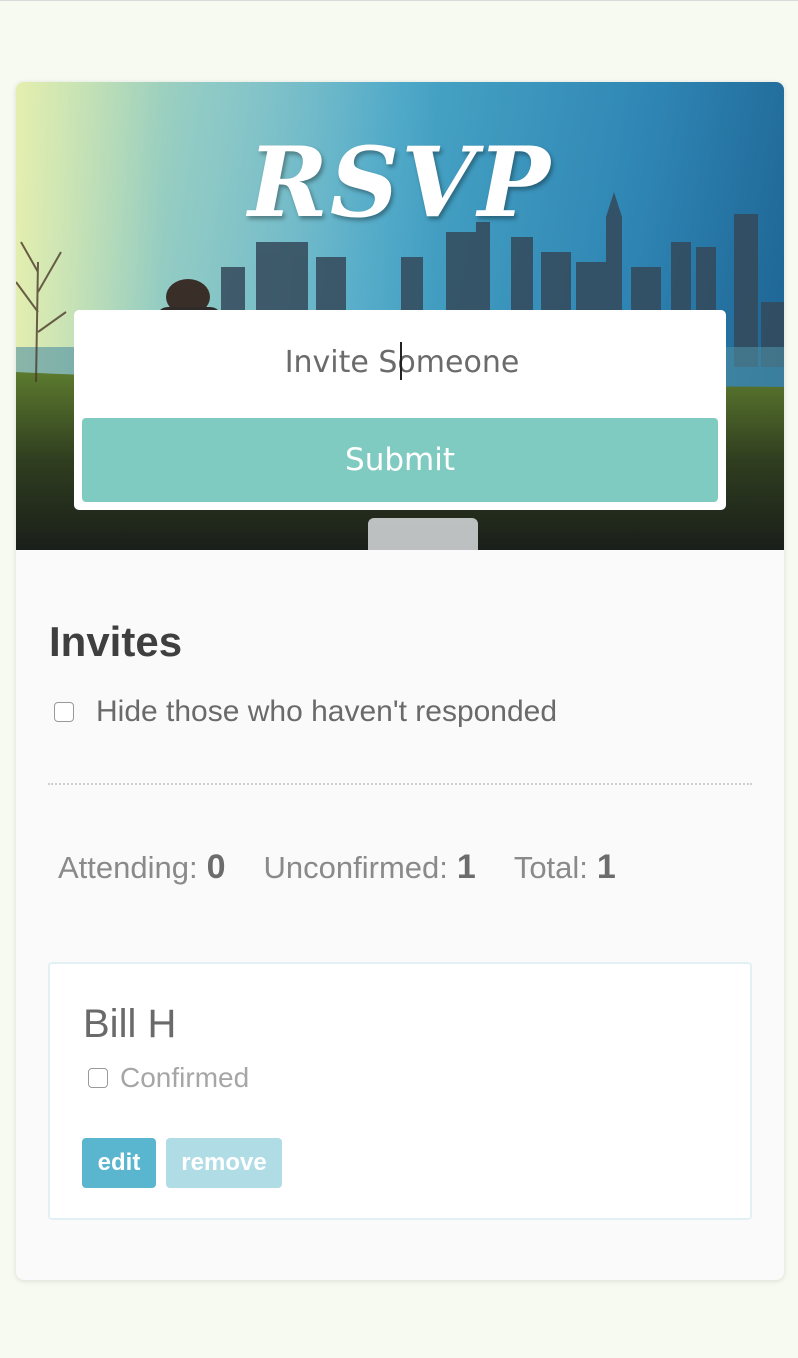  Describe the element at coordinates (64, 712) in the screenshot. I see `hide-unresponded-checkbox` at that location.